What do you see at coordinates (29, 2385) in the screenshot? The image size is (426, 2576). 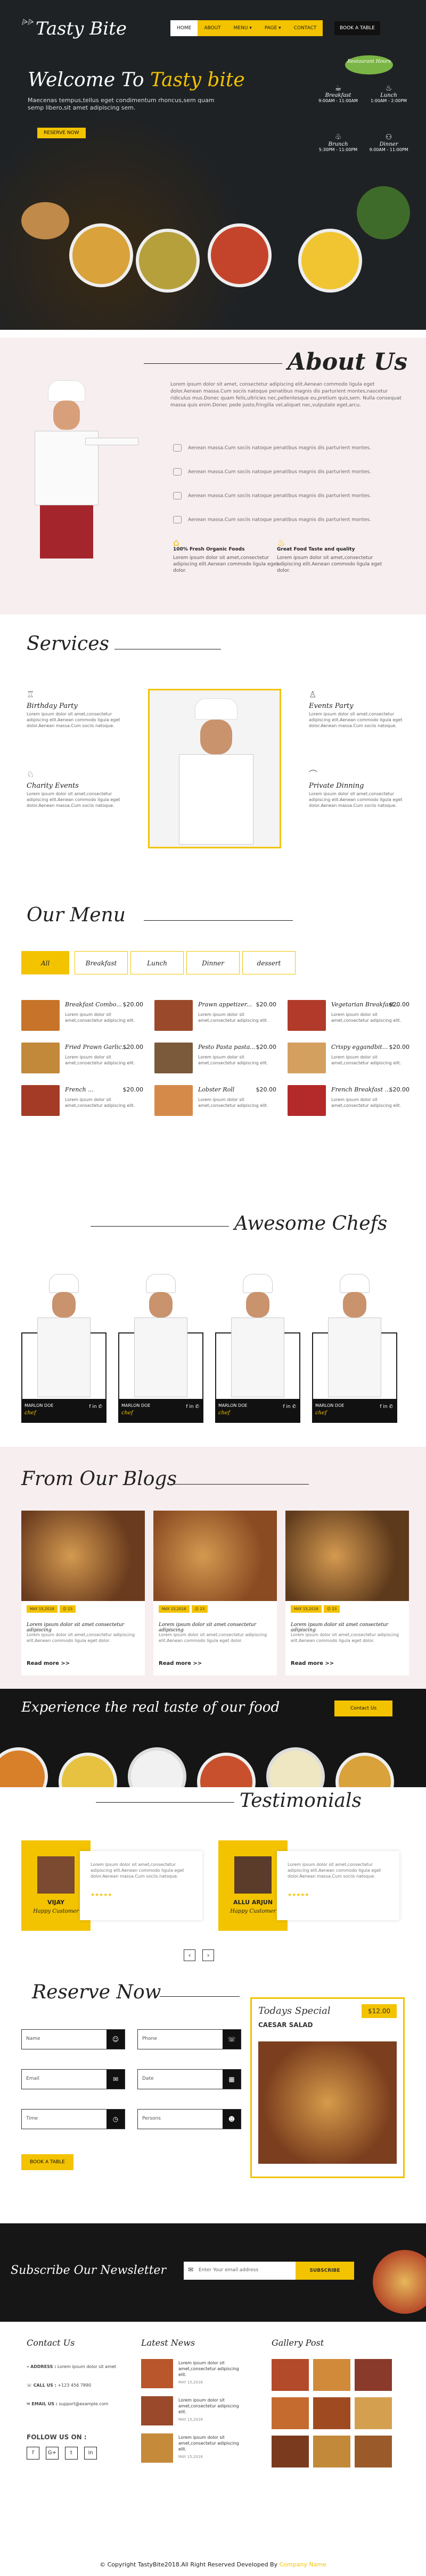 I see `phone-icon: ☏` at bounding box center [29, 2385].